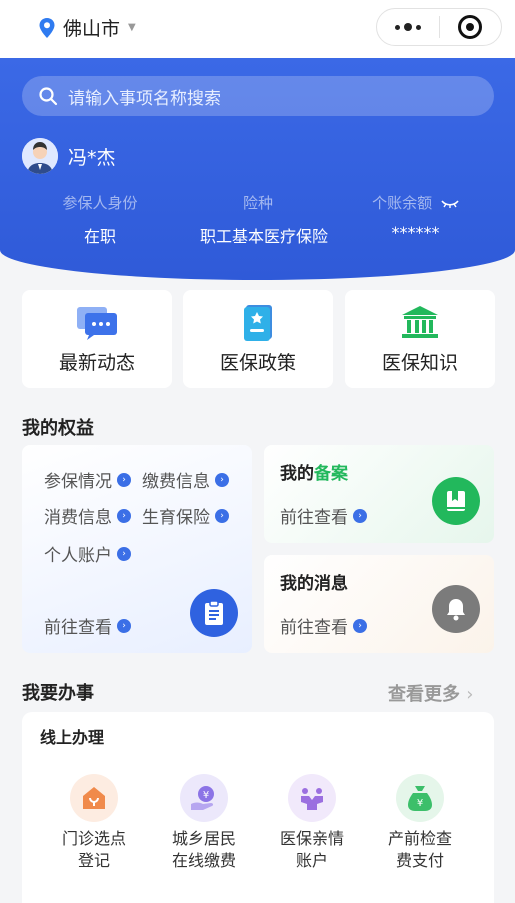 This screenshot has width=515, height=903. I want to click on rights-go-button: 前往查看 ›, so click(87, 625).